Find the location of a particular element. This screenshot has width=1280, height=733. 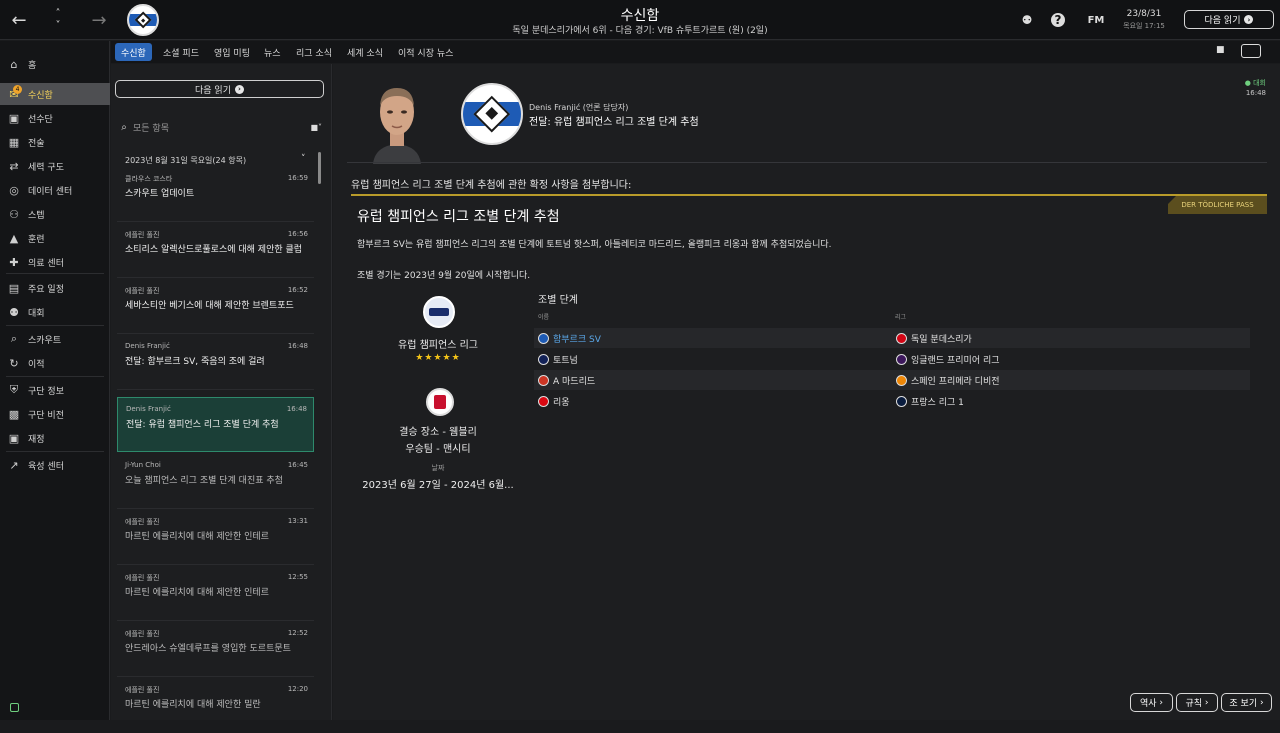

sender-portrait is located at coordinates (397, 121).